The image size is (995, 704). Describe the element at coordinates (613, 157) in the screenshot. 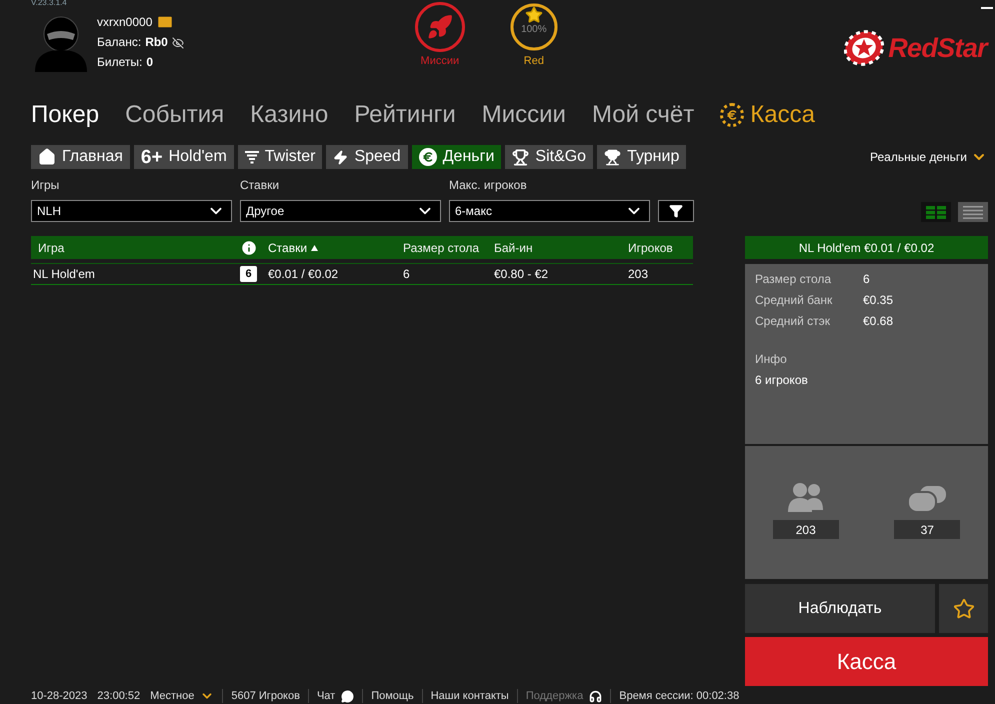

I see `cup-icon` at that location.